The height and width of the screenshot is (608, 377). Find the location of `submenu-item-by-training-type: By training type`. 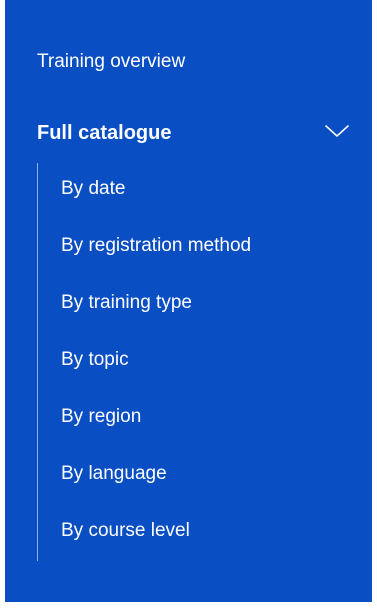

submenu-item-by-training-type: By training type is located at coordinates (126, 303).